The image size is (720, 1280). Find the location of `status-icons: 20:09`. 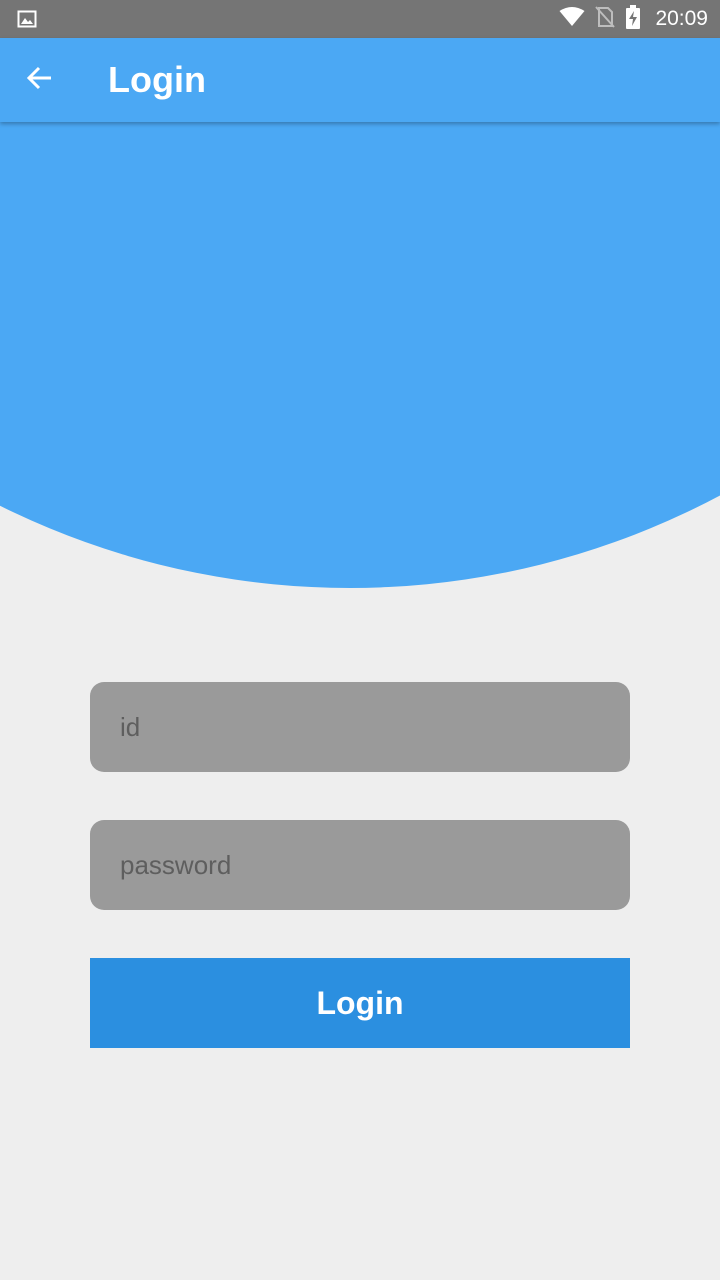

status-icons: 20:09 is located at coordinates (633, 19).